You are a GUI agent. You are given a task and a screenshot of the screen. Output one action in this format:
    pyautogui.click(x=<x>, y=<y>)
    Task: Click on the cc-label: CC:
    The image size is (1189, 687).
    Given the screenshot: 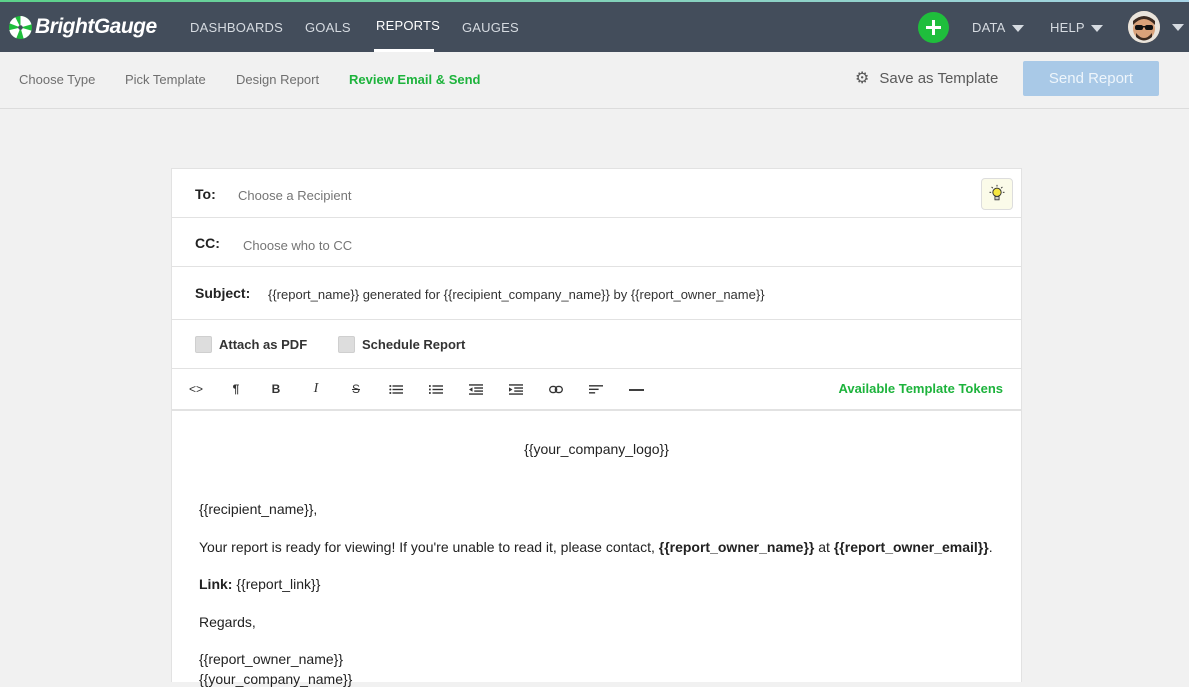 What is the action you would take?
    pyautogui.click(x=207, y=243)
    